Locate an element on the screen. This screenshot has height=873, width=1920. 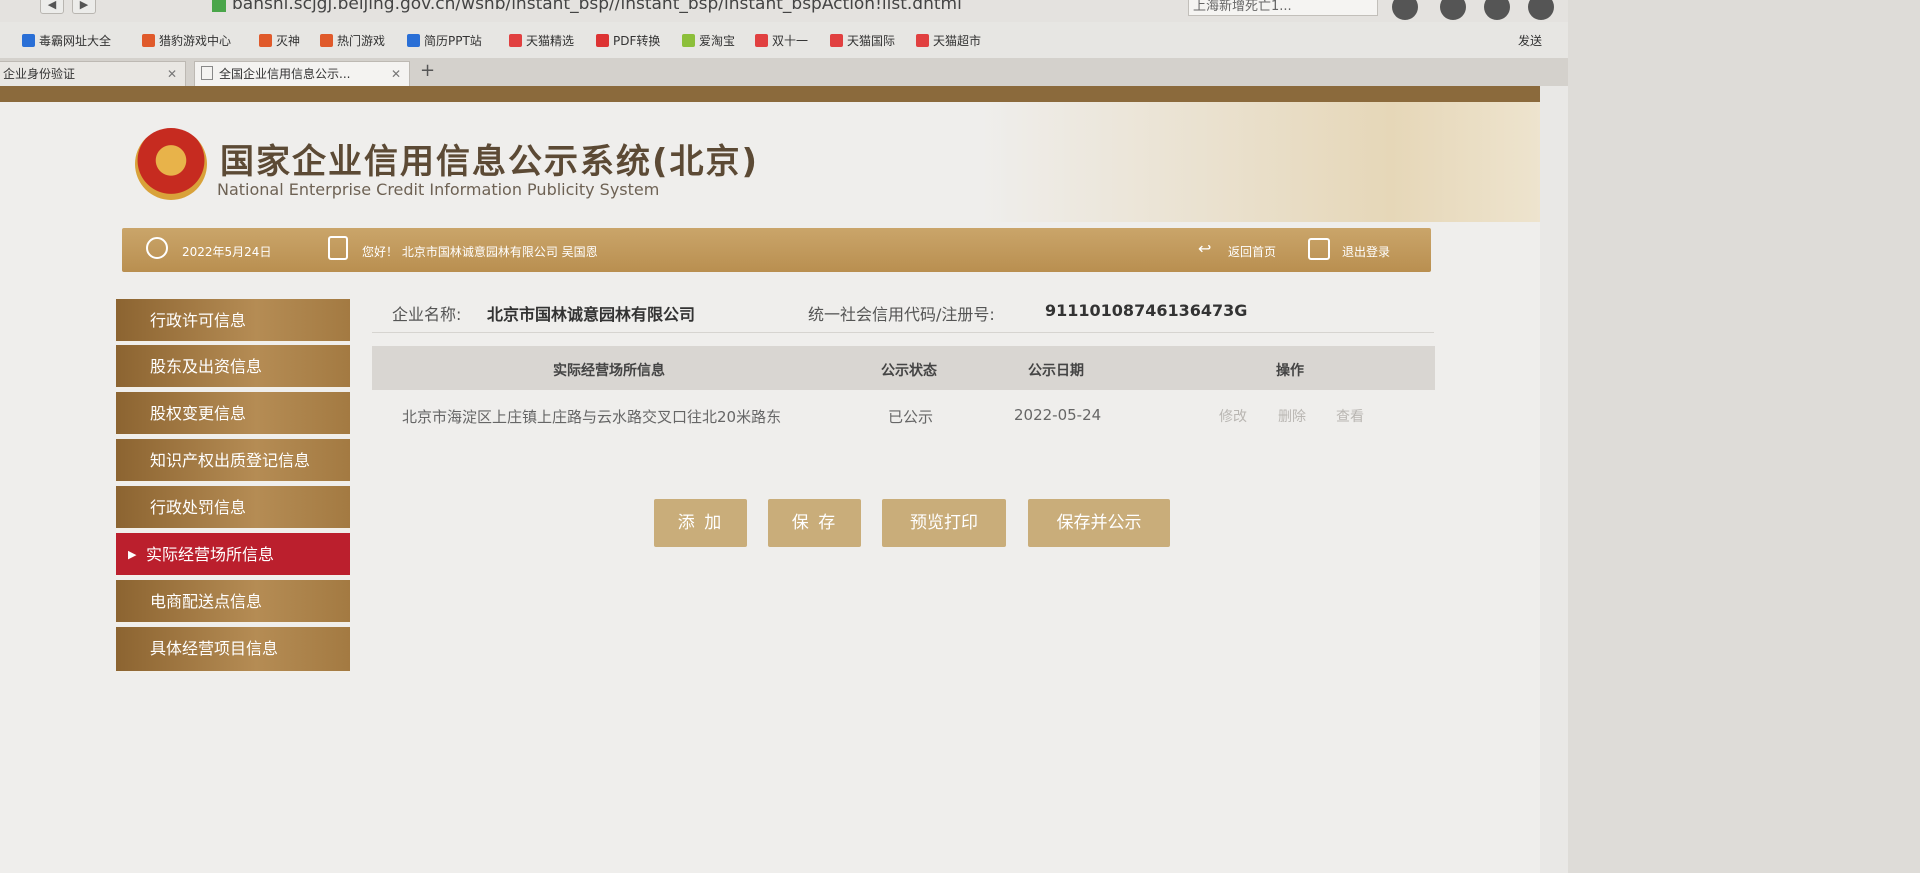
delete-link: 删除 is located at coordinates (1292, 416).